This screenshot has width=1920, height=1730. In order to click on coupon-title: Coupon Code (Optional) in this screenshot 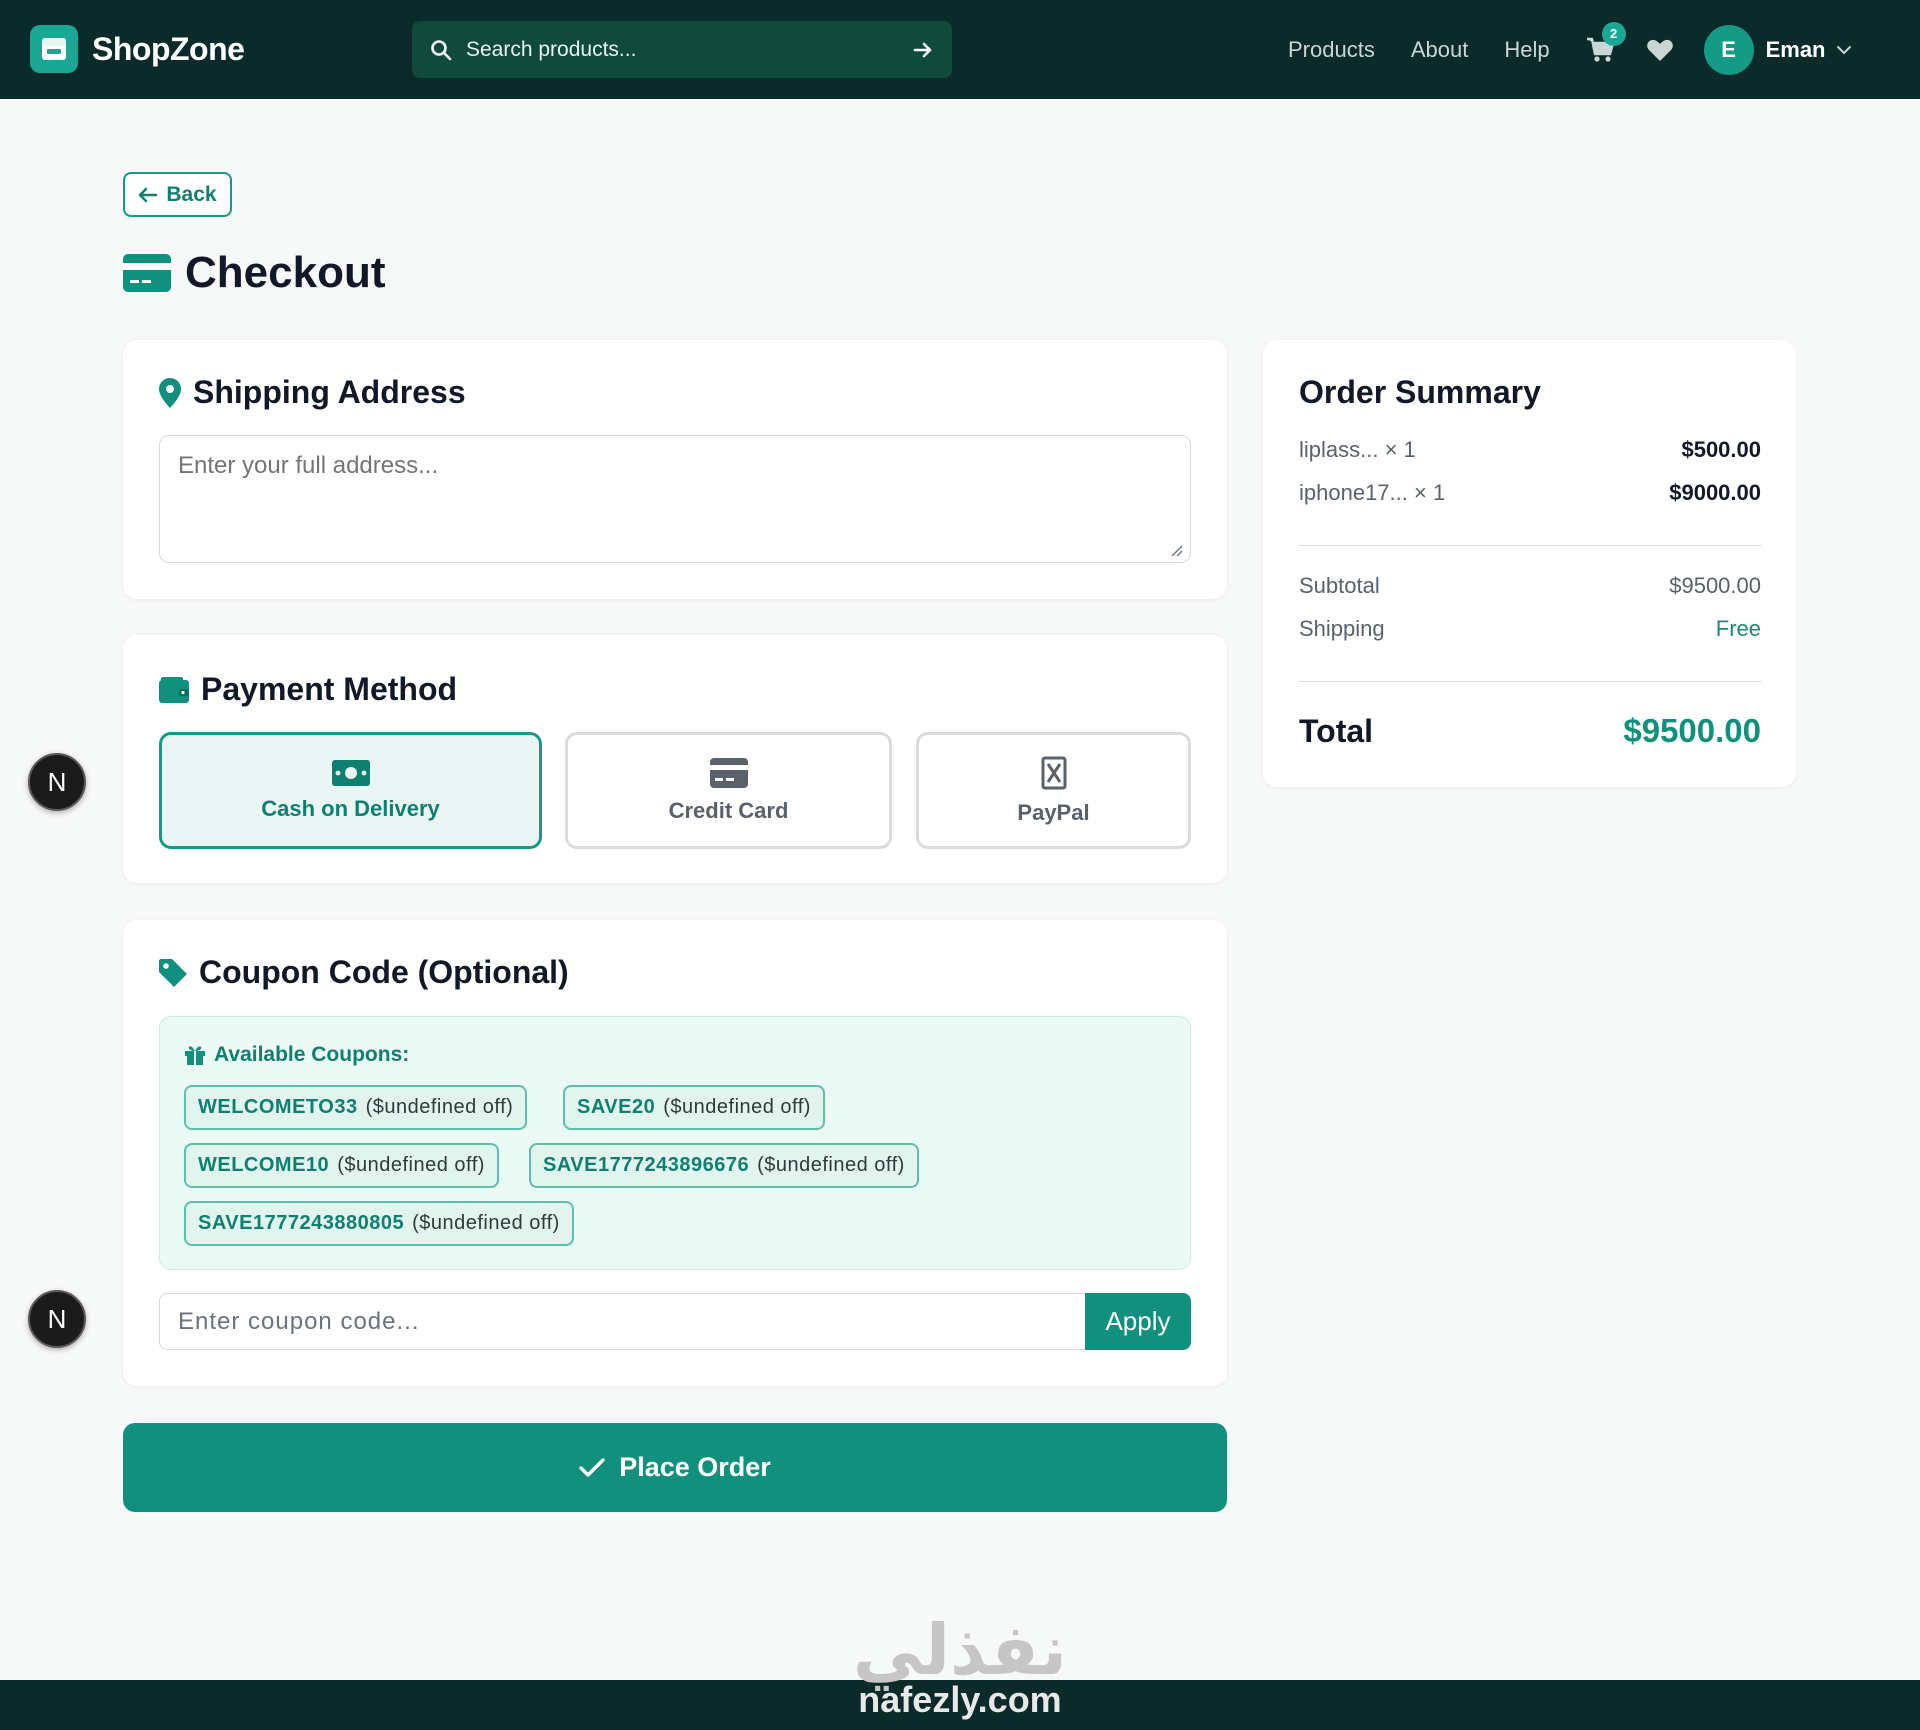, I will do `click(364, 972)`.